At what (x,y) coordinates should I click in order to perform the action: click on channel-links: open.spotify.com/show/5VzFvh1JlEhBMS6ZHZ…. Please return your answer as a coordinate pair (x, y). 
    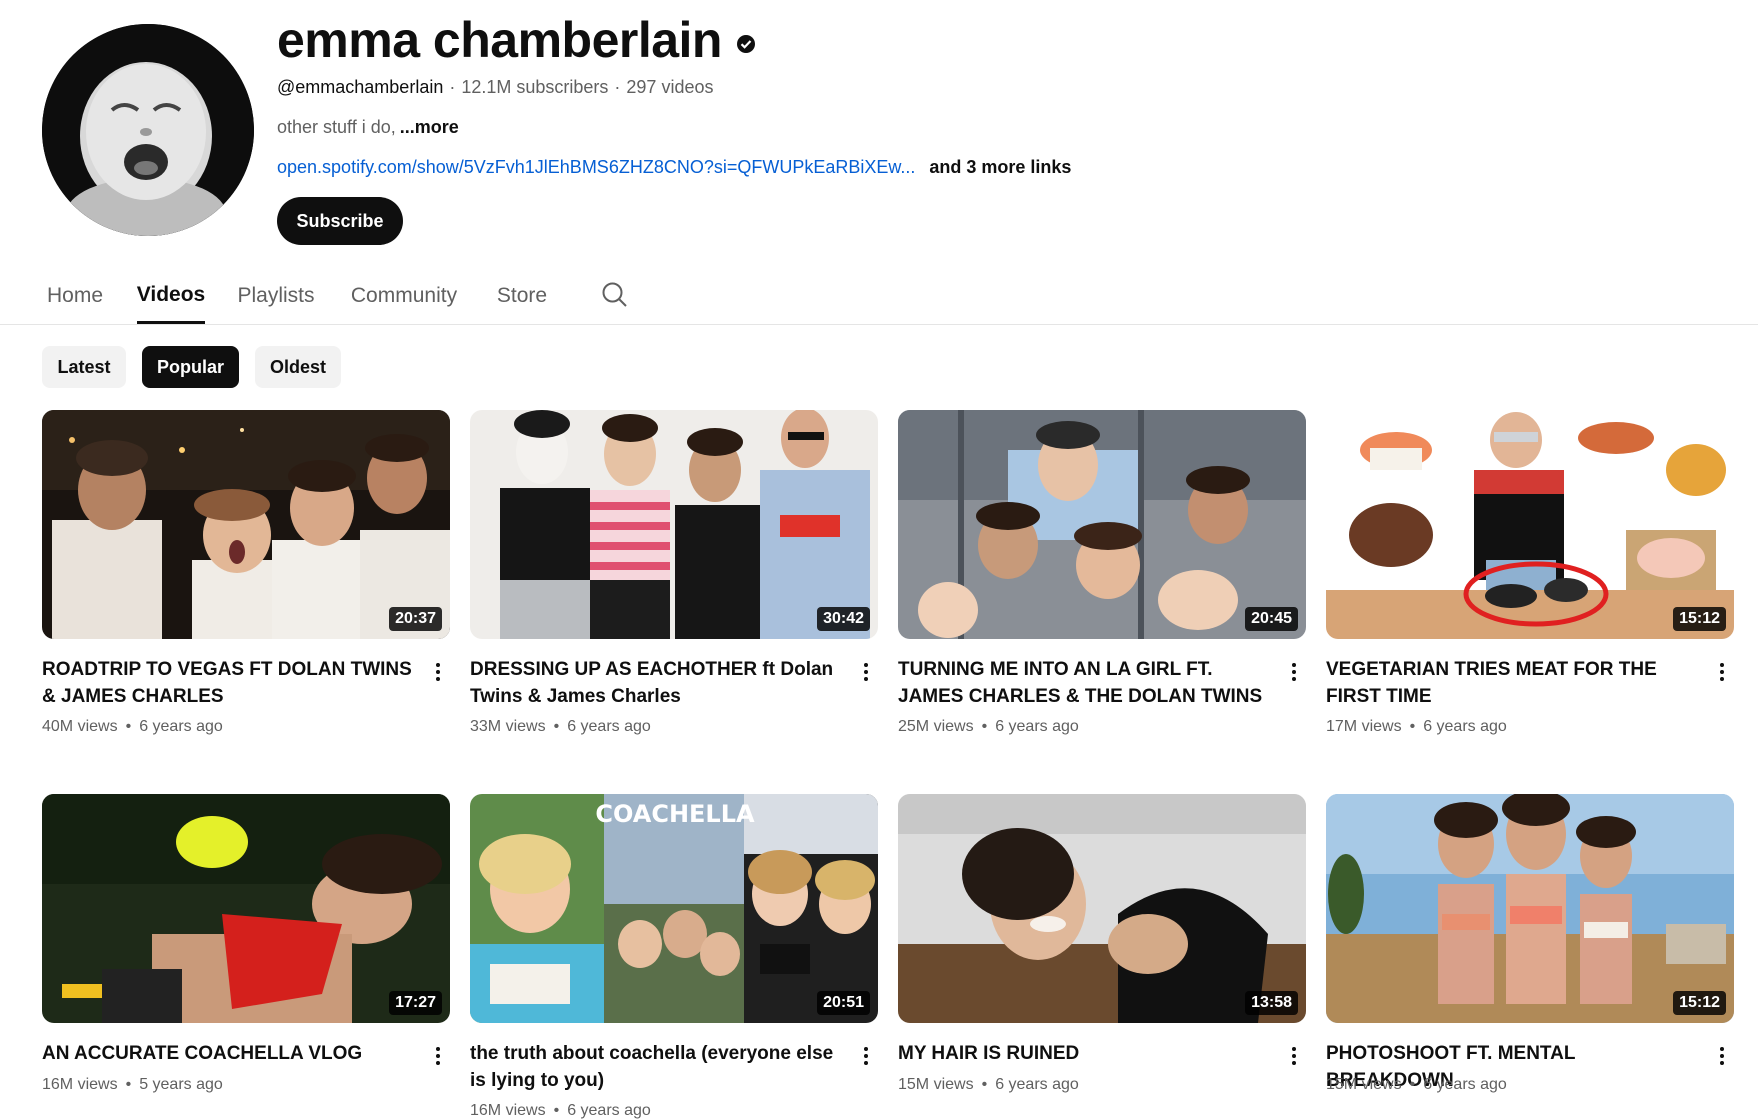
    Looking at the image, I should click on (674, 167).